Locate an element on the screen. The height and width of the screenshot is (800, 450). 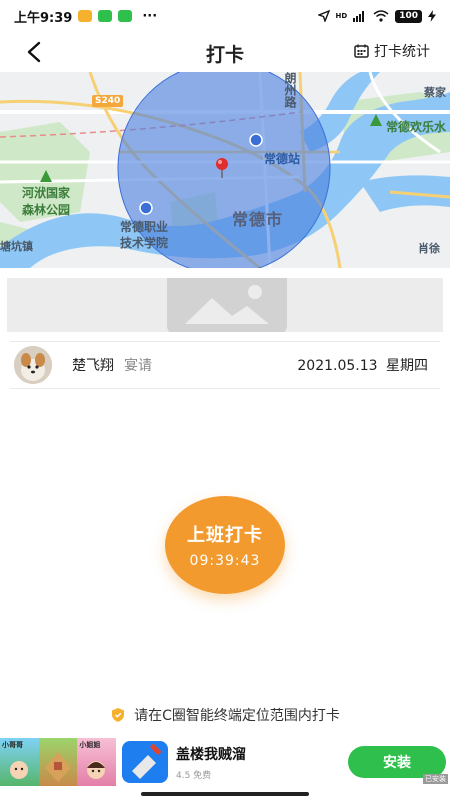
status-left: 上午9:39 ··· is located at coordinates (85, 16).